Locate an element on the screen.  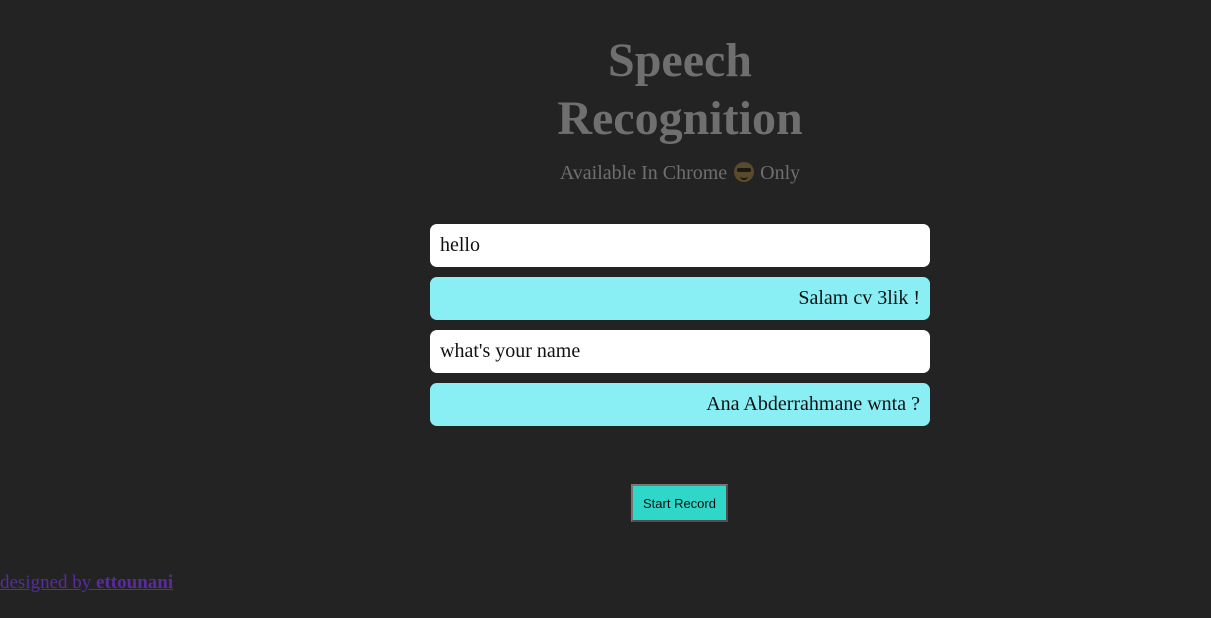
bot-message: Ana Abderrahmane wnta ? is located at coordinates (680, 404).